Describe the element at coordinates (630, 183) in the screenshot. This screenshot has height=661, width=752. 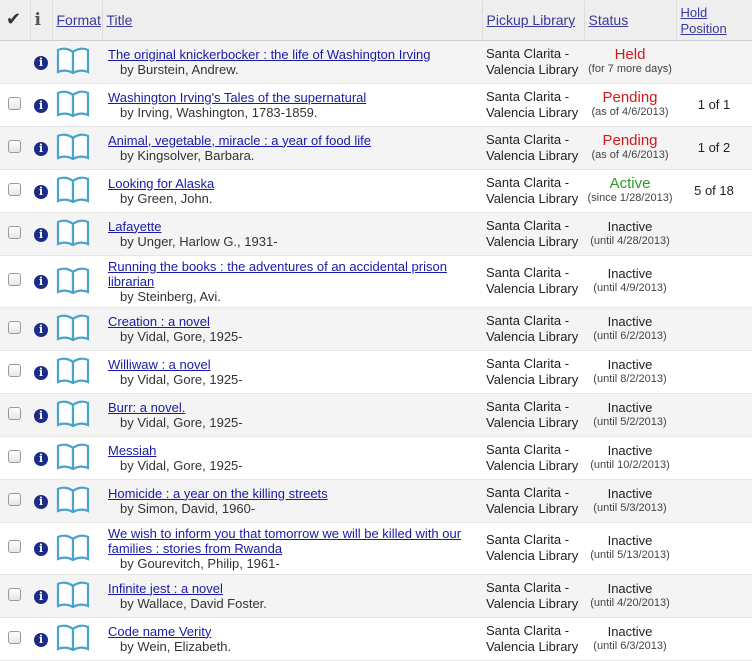
I see `status-label: Active` at that location.